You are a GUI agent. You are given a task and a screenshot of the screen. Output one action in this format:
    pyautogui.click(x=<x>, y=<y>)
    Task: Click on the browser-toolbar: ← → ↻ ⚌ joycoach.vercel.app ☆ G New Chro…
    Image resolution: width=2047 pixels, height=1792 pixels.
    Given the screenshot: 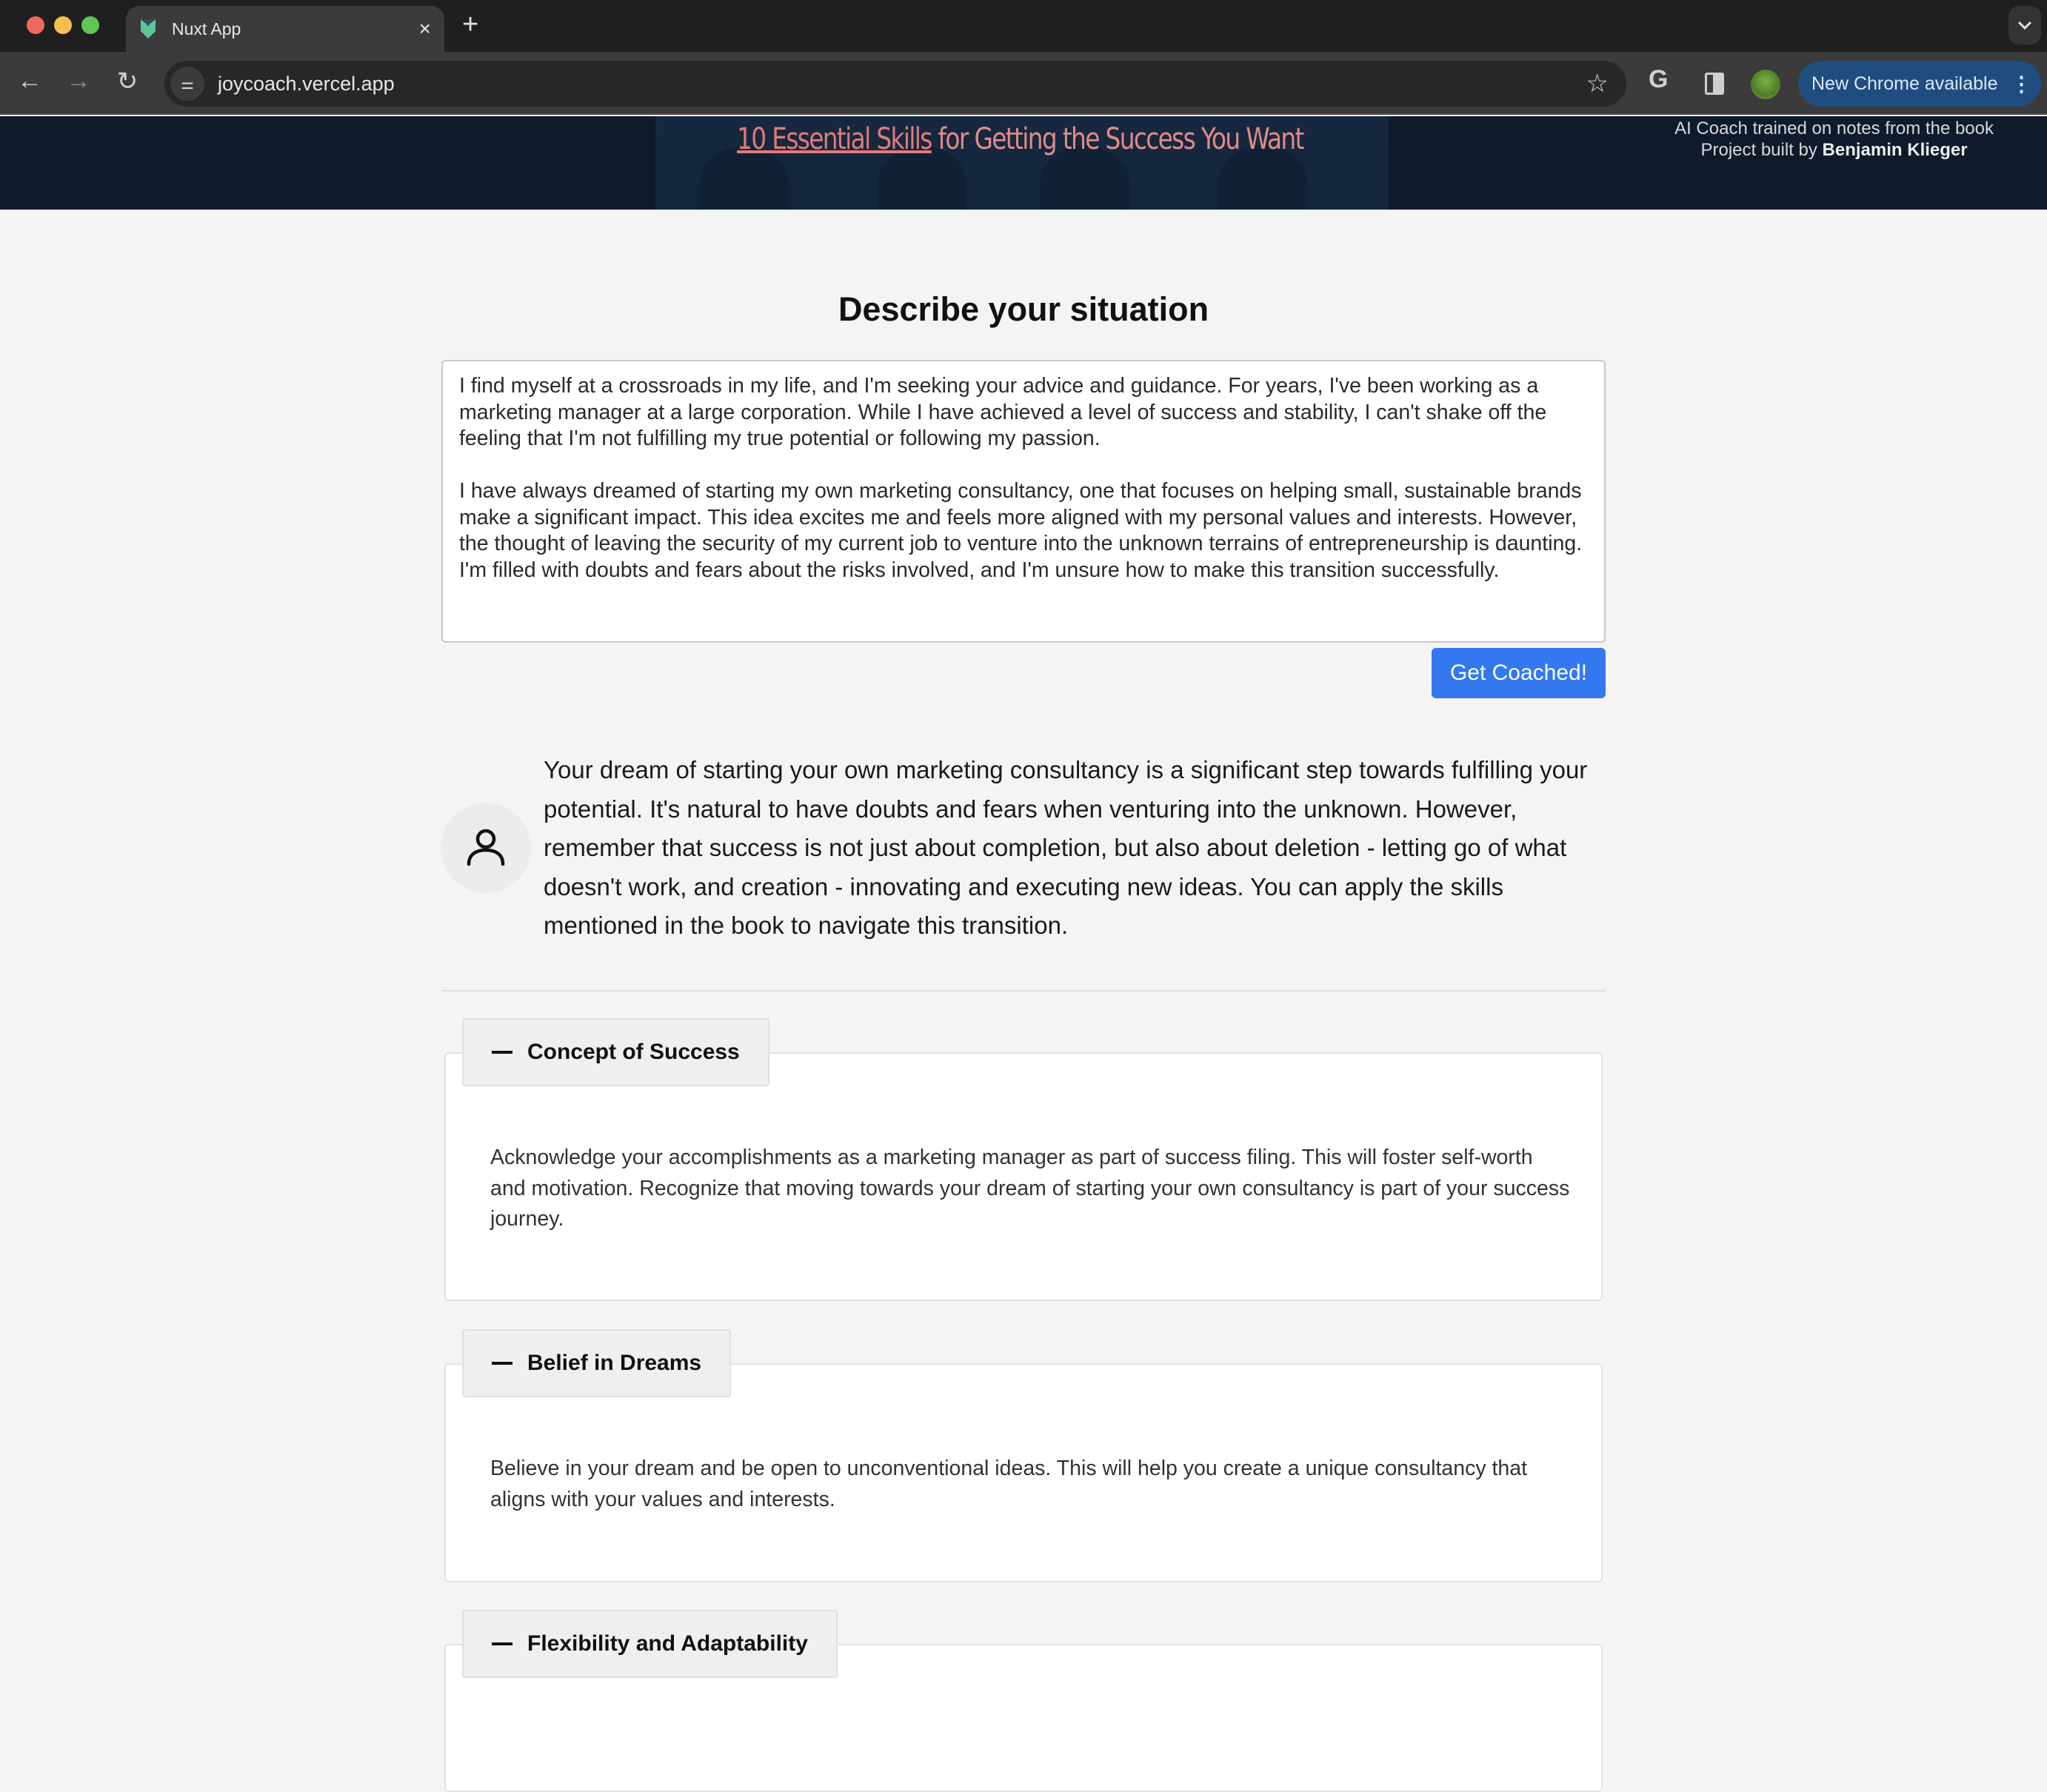 What is the action you would take?
    pyautogui.click(x=1024, y=83)
    